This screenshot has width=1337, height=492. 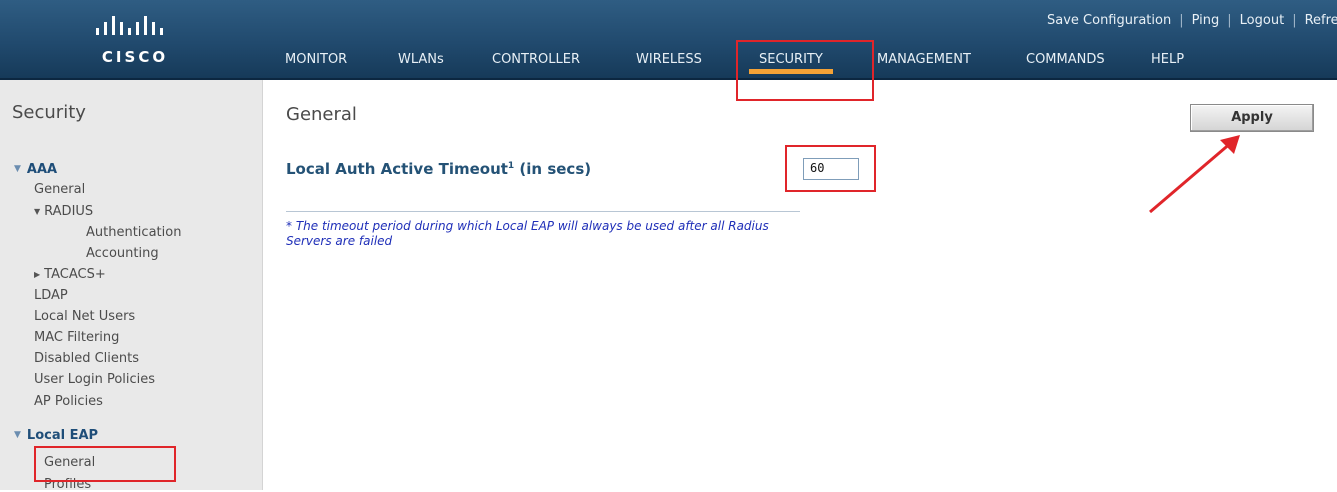 I want to click on ping-link: Ping, so click(x=1206, y=20).